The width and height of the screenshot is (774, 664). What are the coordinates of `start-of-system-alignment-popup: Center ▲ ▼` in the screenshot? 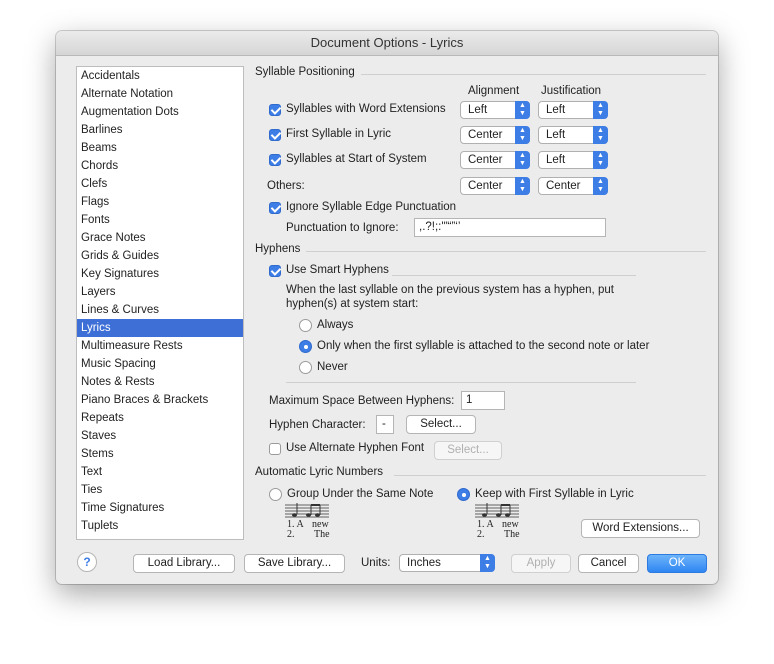 It's located at (495, 160).